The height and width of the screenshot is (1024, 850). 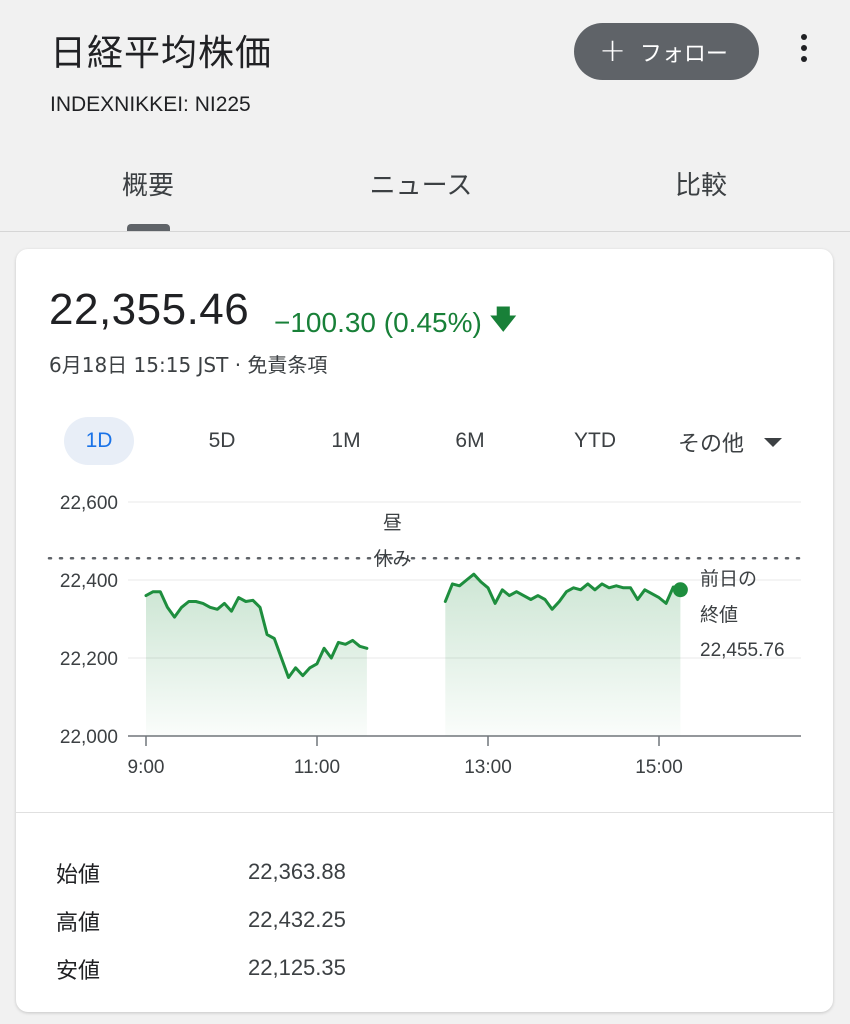 What do you see at coordinates (424, 812) in the screenshot?
I see `section-divider` at bounding box center [424, 812].